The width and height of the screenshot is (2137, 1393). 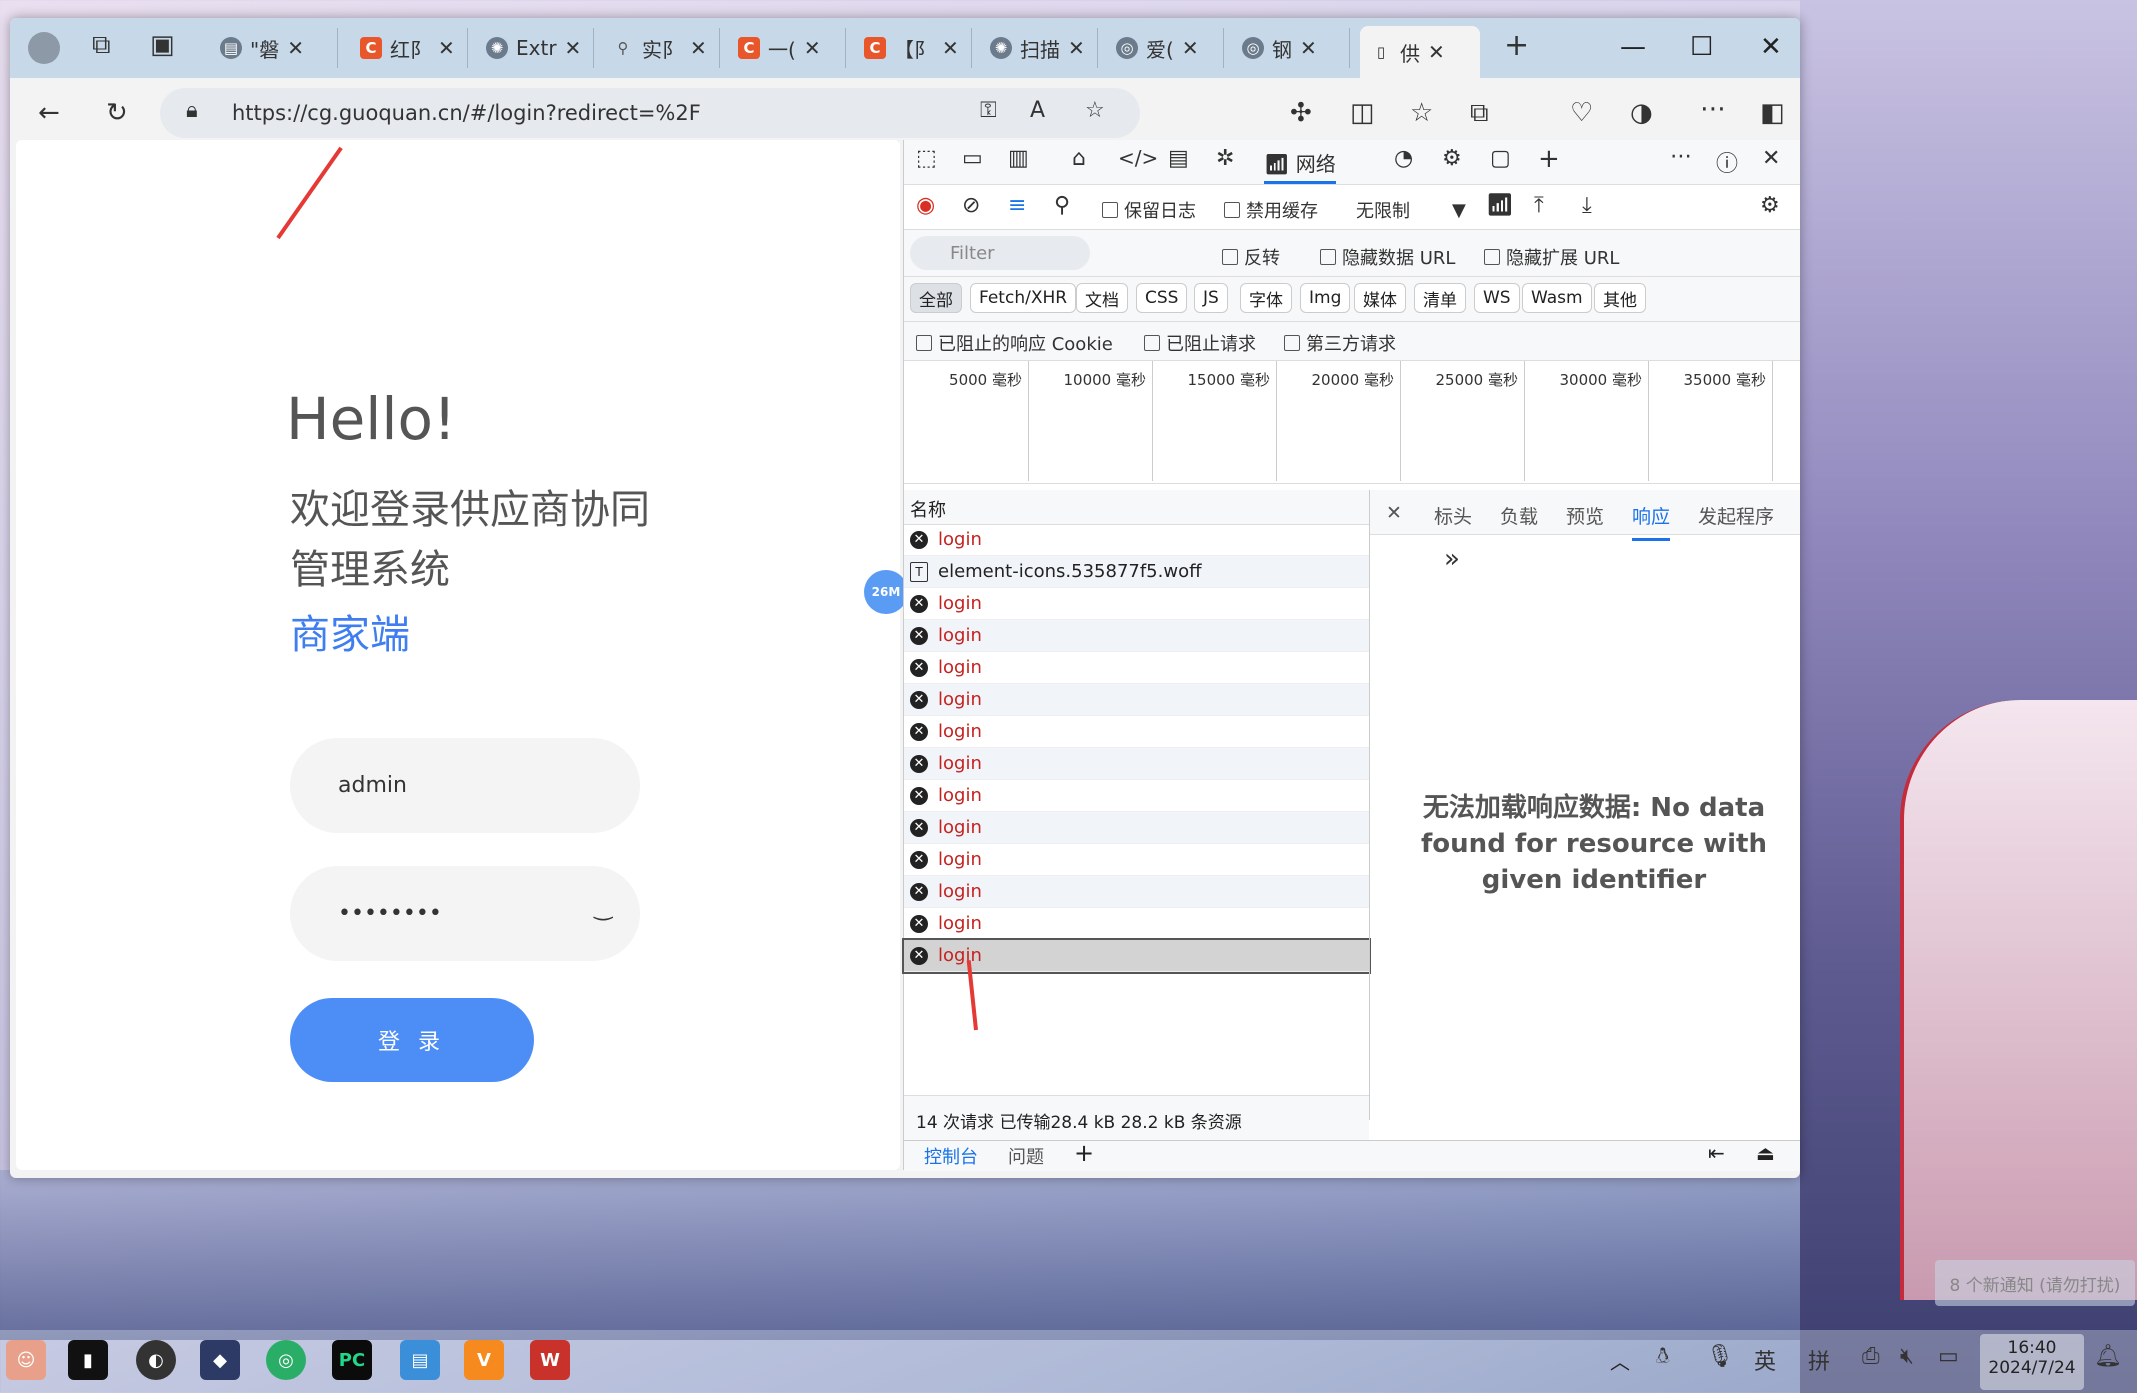 I want to click on chevron-up-icon: ︿, so click(x=1620, y=1360).